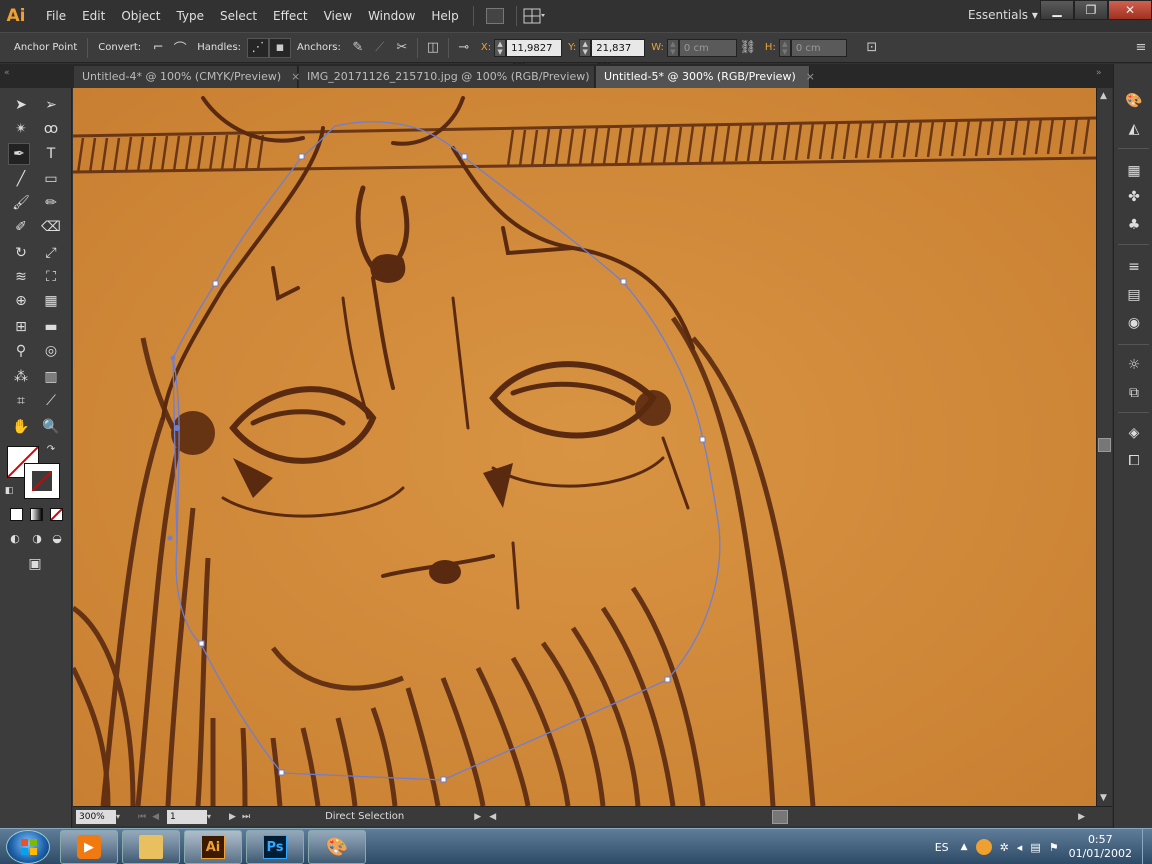  What do you see at coordinates (402, 48) in the screenshot?
I see `cut-path-icon: ✂` at bounding box center [402, 48].